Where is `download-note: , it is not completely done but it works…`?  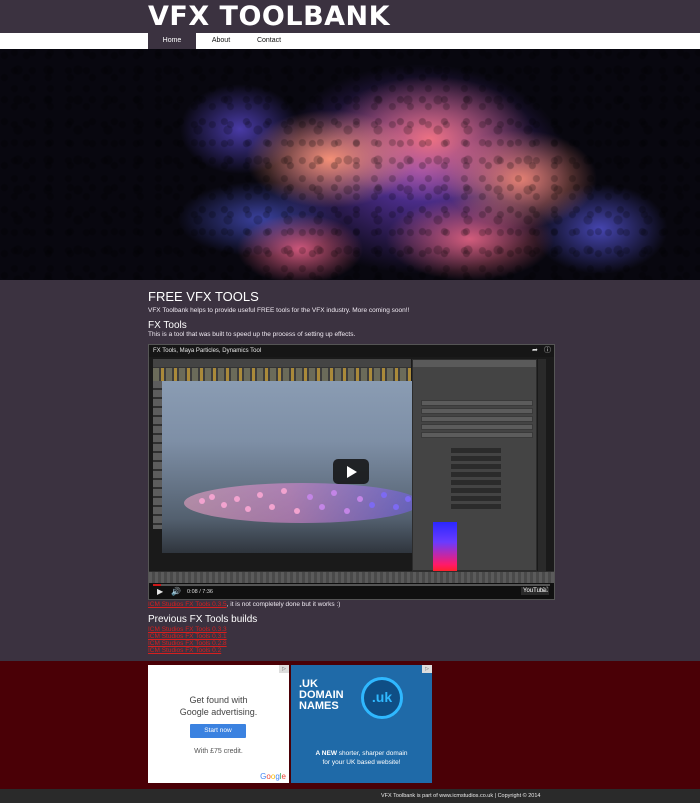
download-note: , it is not completely done but it works… is located at coordinates (283, 604).